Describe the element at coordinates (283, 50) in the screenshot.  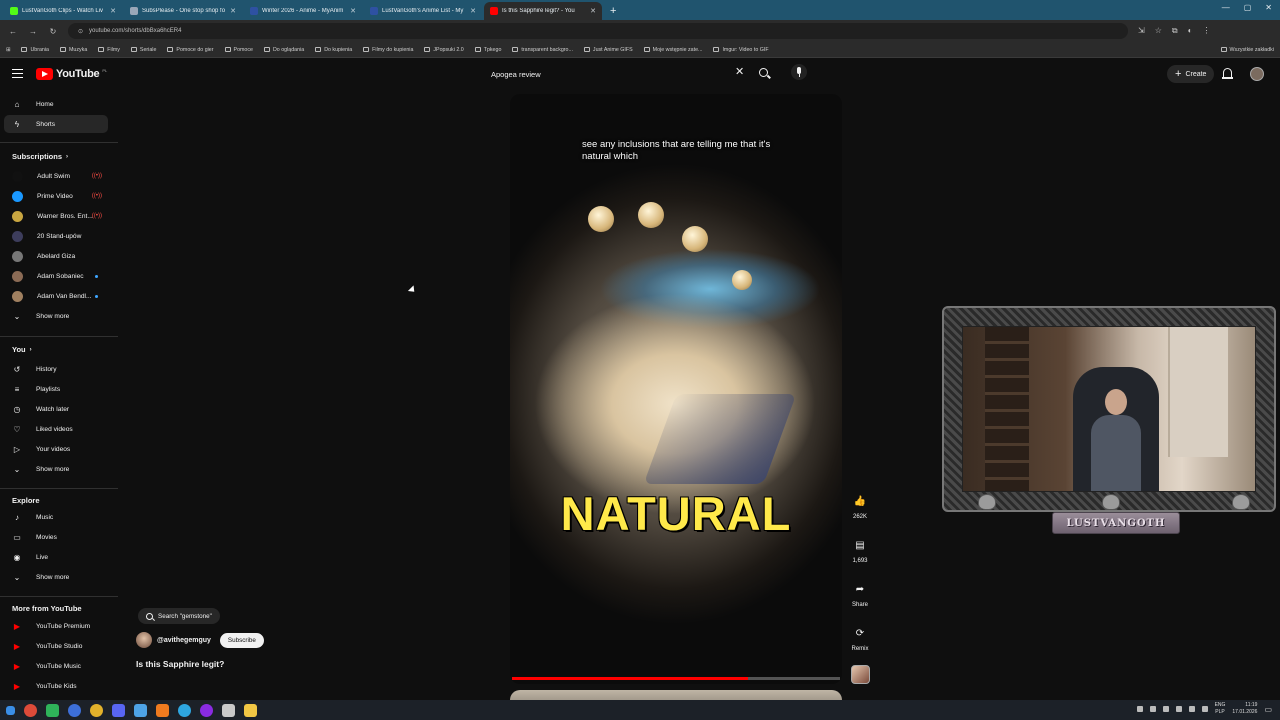
I see `bookmark-item: Do oglądania` at that location.